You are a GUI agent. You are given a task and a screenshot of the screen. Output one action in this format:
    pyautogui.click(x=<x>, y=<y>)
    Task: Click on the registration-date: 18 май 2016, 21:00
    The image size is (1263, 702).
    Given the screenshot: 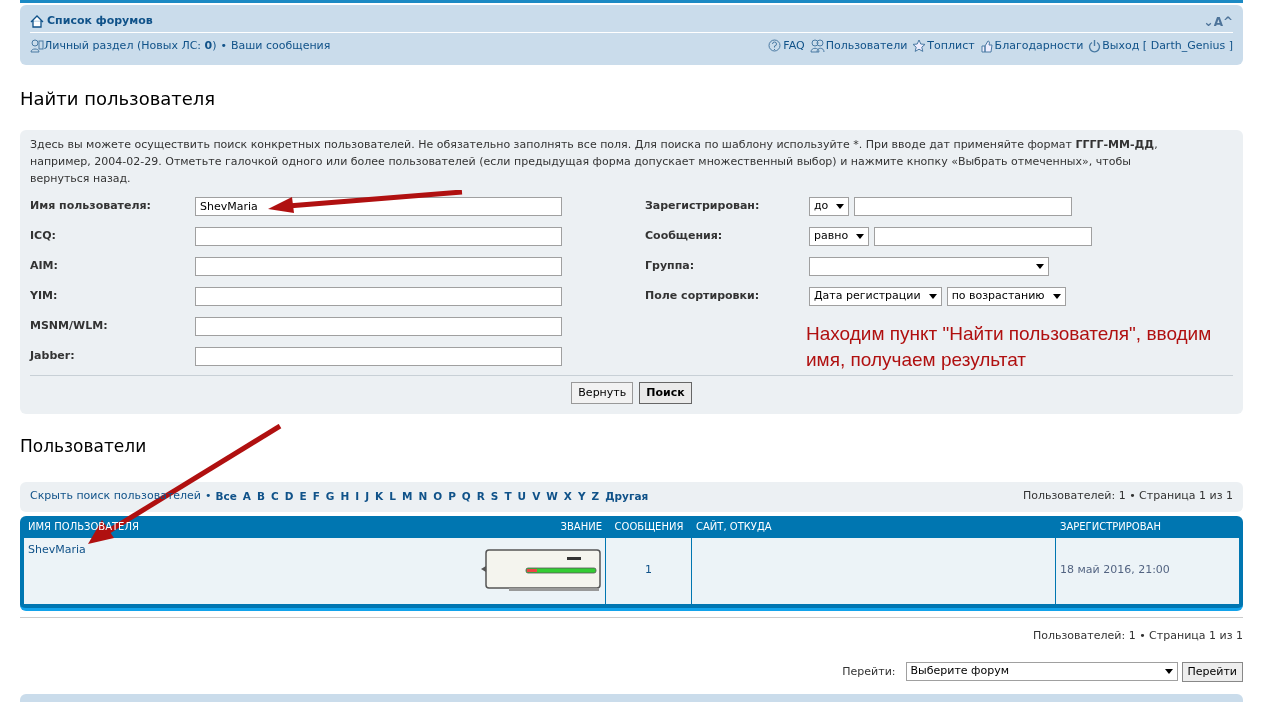 What is the action you would take?
    pyautogui.click(x=1115, y=570)
    